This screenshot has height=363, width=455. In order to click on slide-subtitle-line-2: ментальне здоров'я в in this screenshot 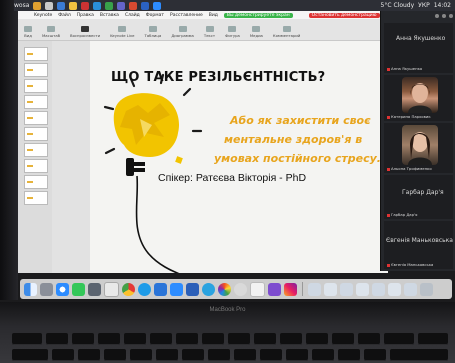, I will do `click(293, 139)`.